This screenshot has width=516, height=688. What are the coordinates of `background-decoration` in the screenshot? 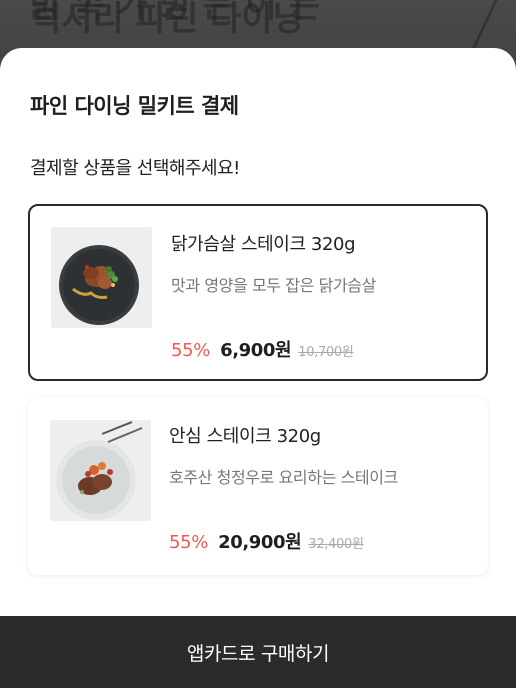 It's located at (454, 25).